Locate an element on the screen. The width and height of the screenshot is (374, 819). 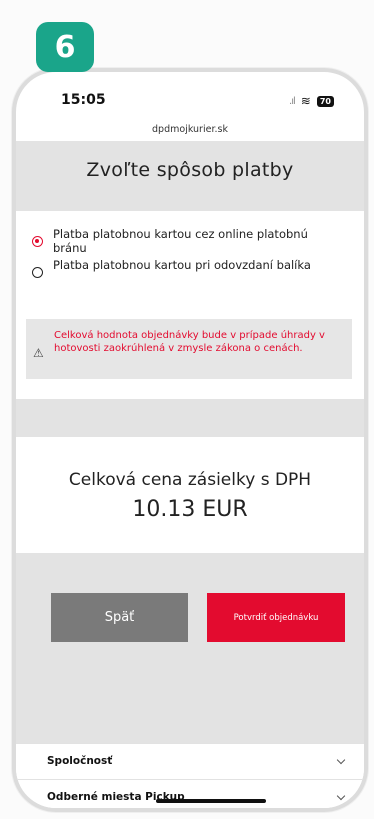
footer-item-label: Spoločnosť is located at coordinates (80, 761).